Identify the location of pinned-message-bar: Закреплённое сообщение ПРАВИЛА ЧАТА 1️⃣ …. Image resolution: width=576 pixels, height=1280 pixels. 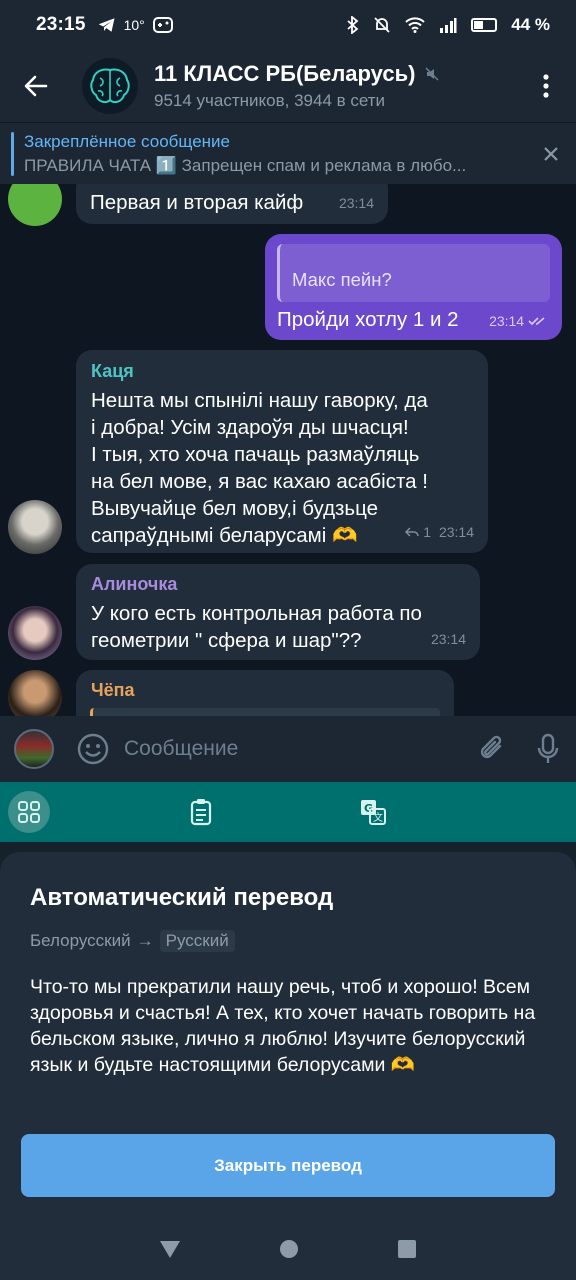
(288, 153).